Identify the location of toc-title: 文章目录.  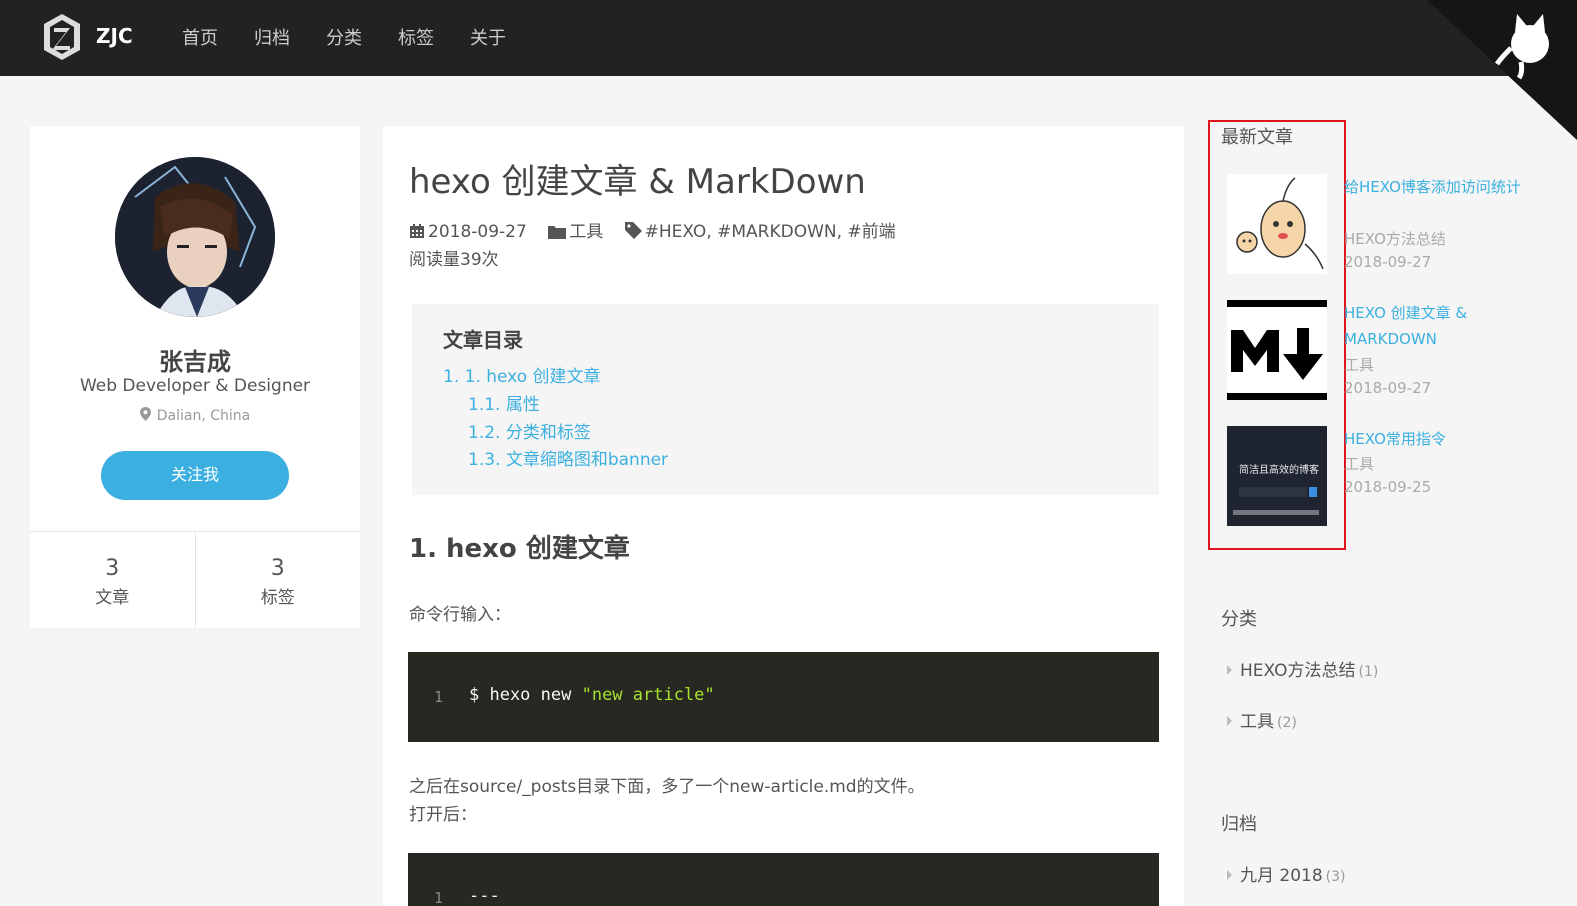
(483, 340).